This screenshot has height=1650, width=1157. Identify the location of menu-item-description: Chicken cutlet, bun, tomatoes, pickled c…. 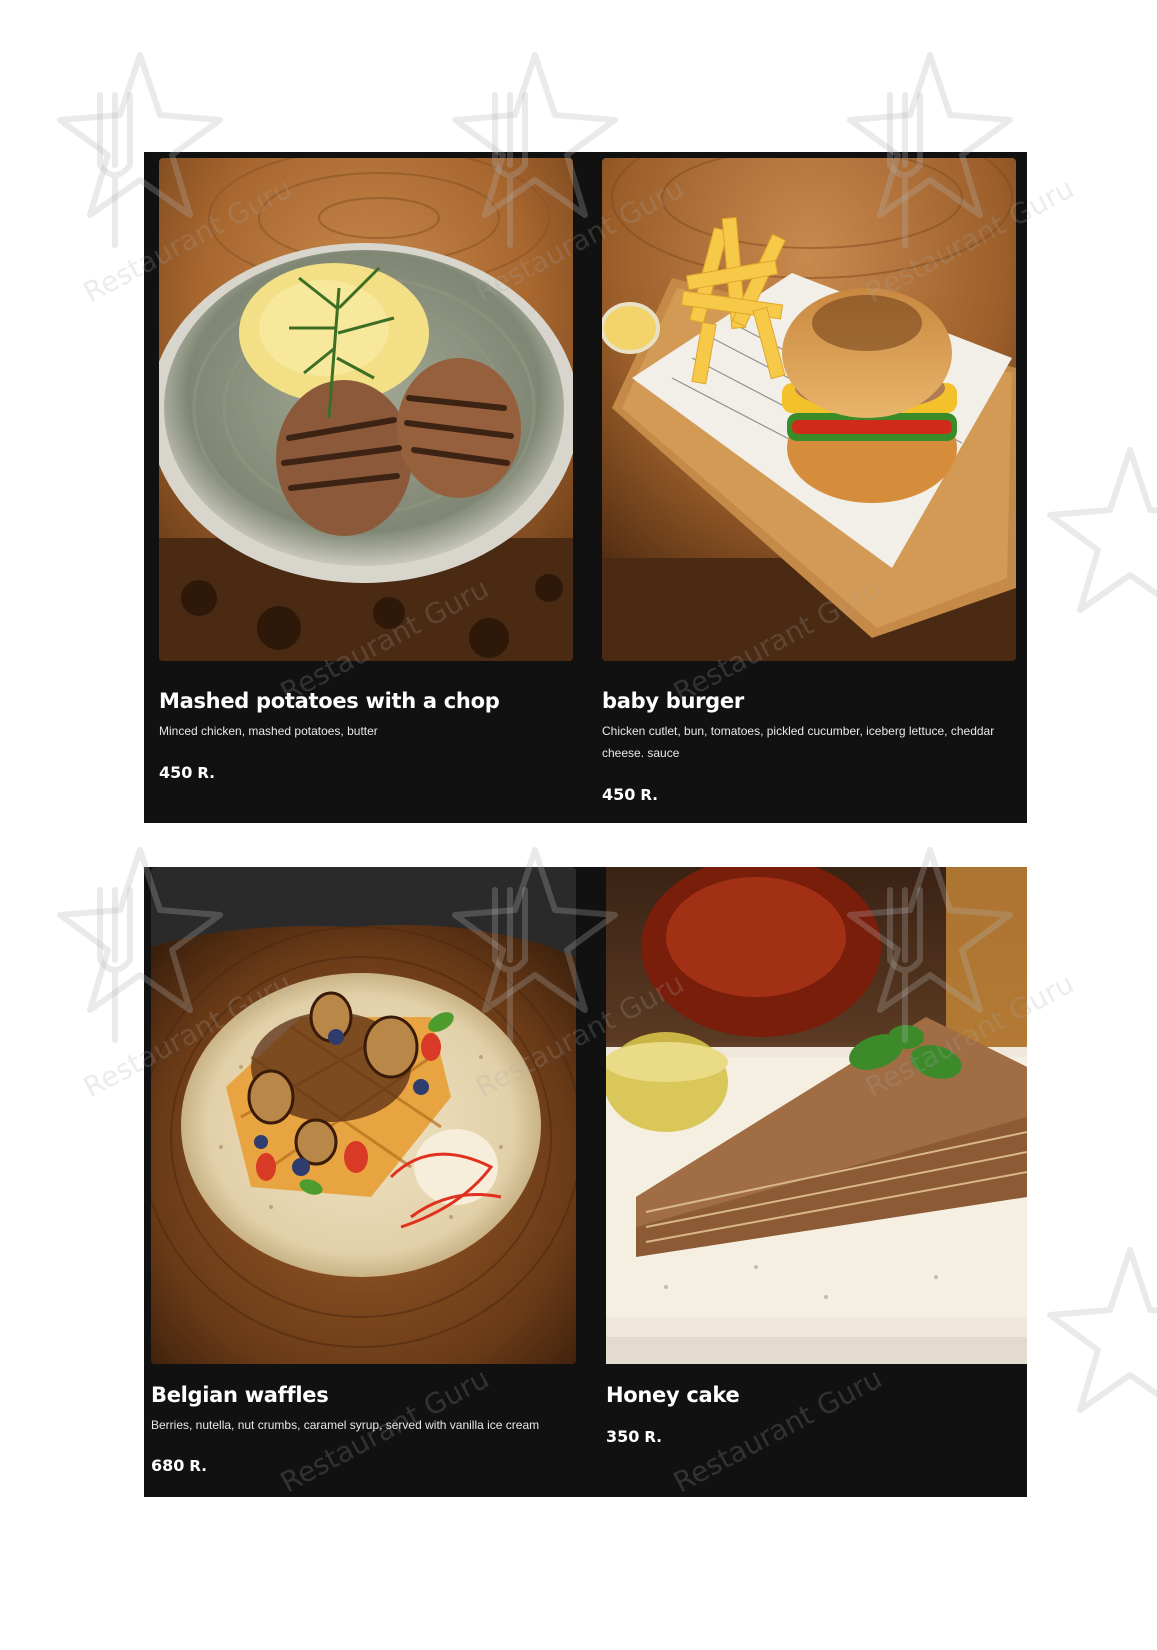
(798, 742).